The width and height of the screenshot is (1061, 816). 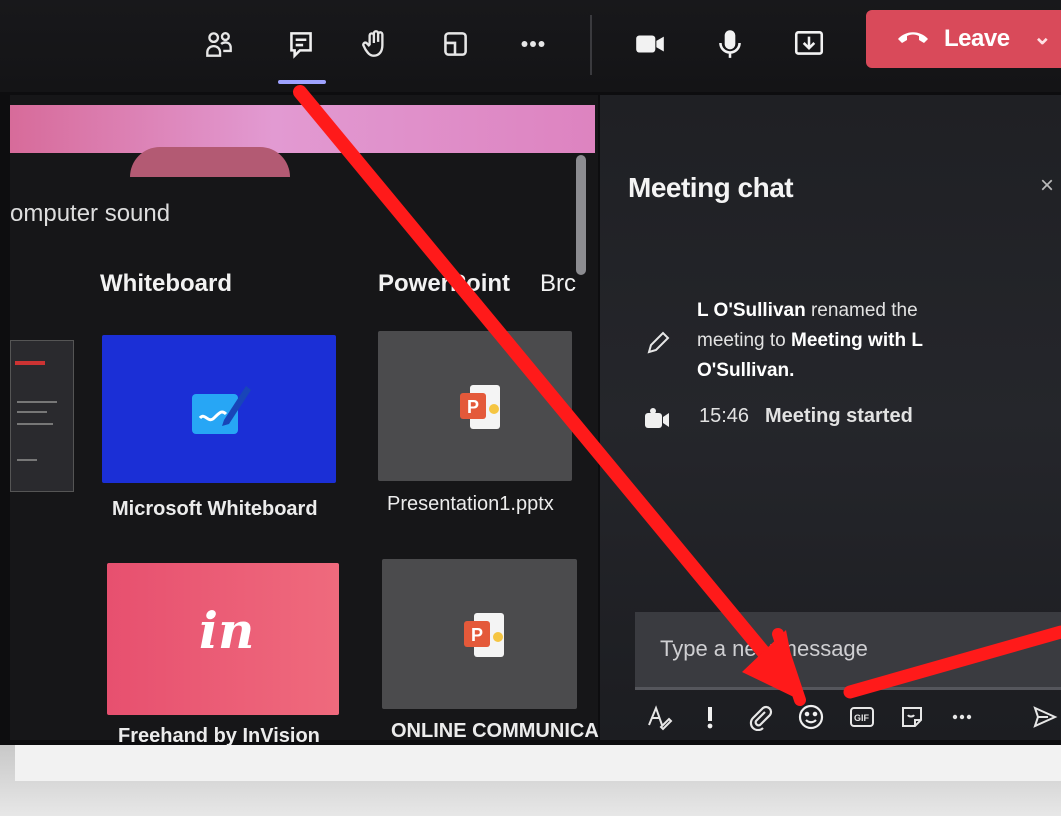 What do you see at coordinates (166, 283) in the screenshot?
I see `section-whiteboard: Whiteboard` at bounding box center [166, 283].